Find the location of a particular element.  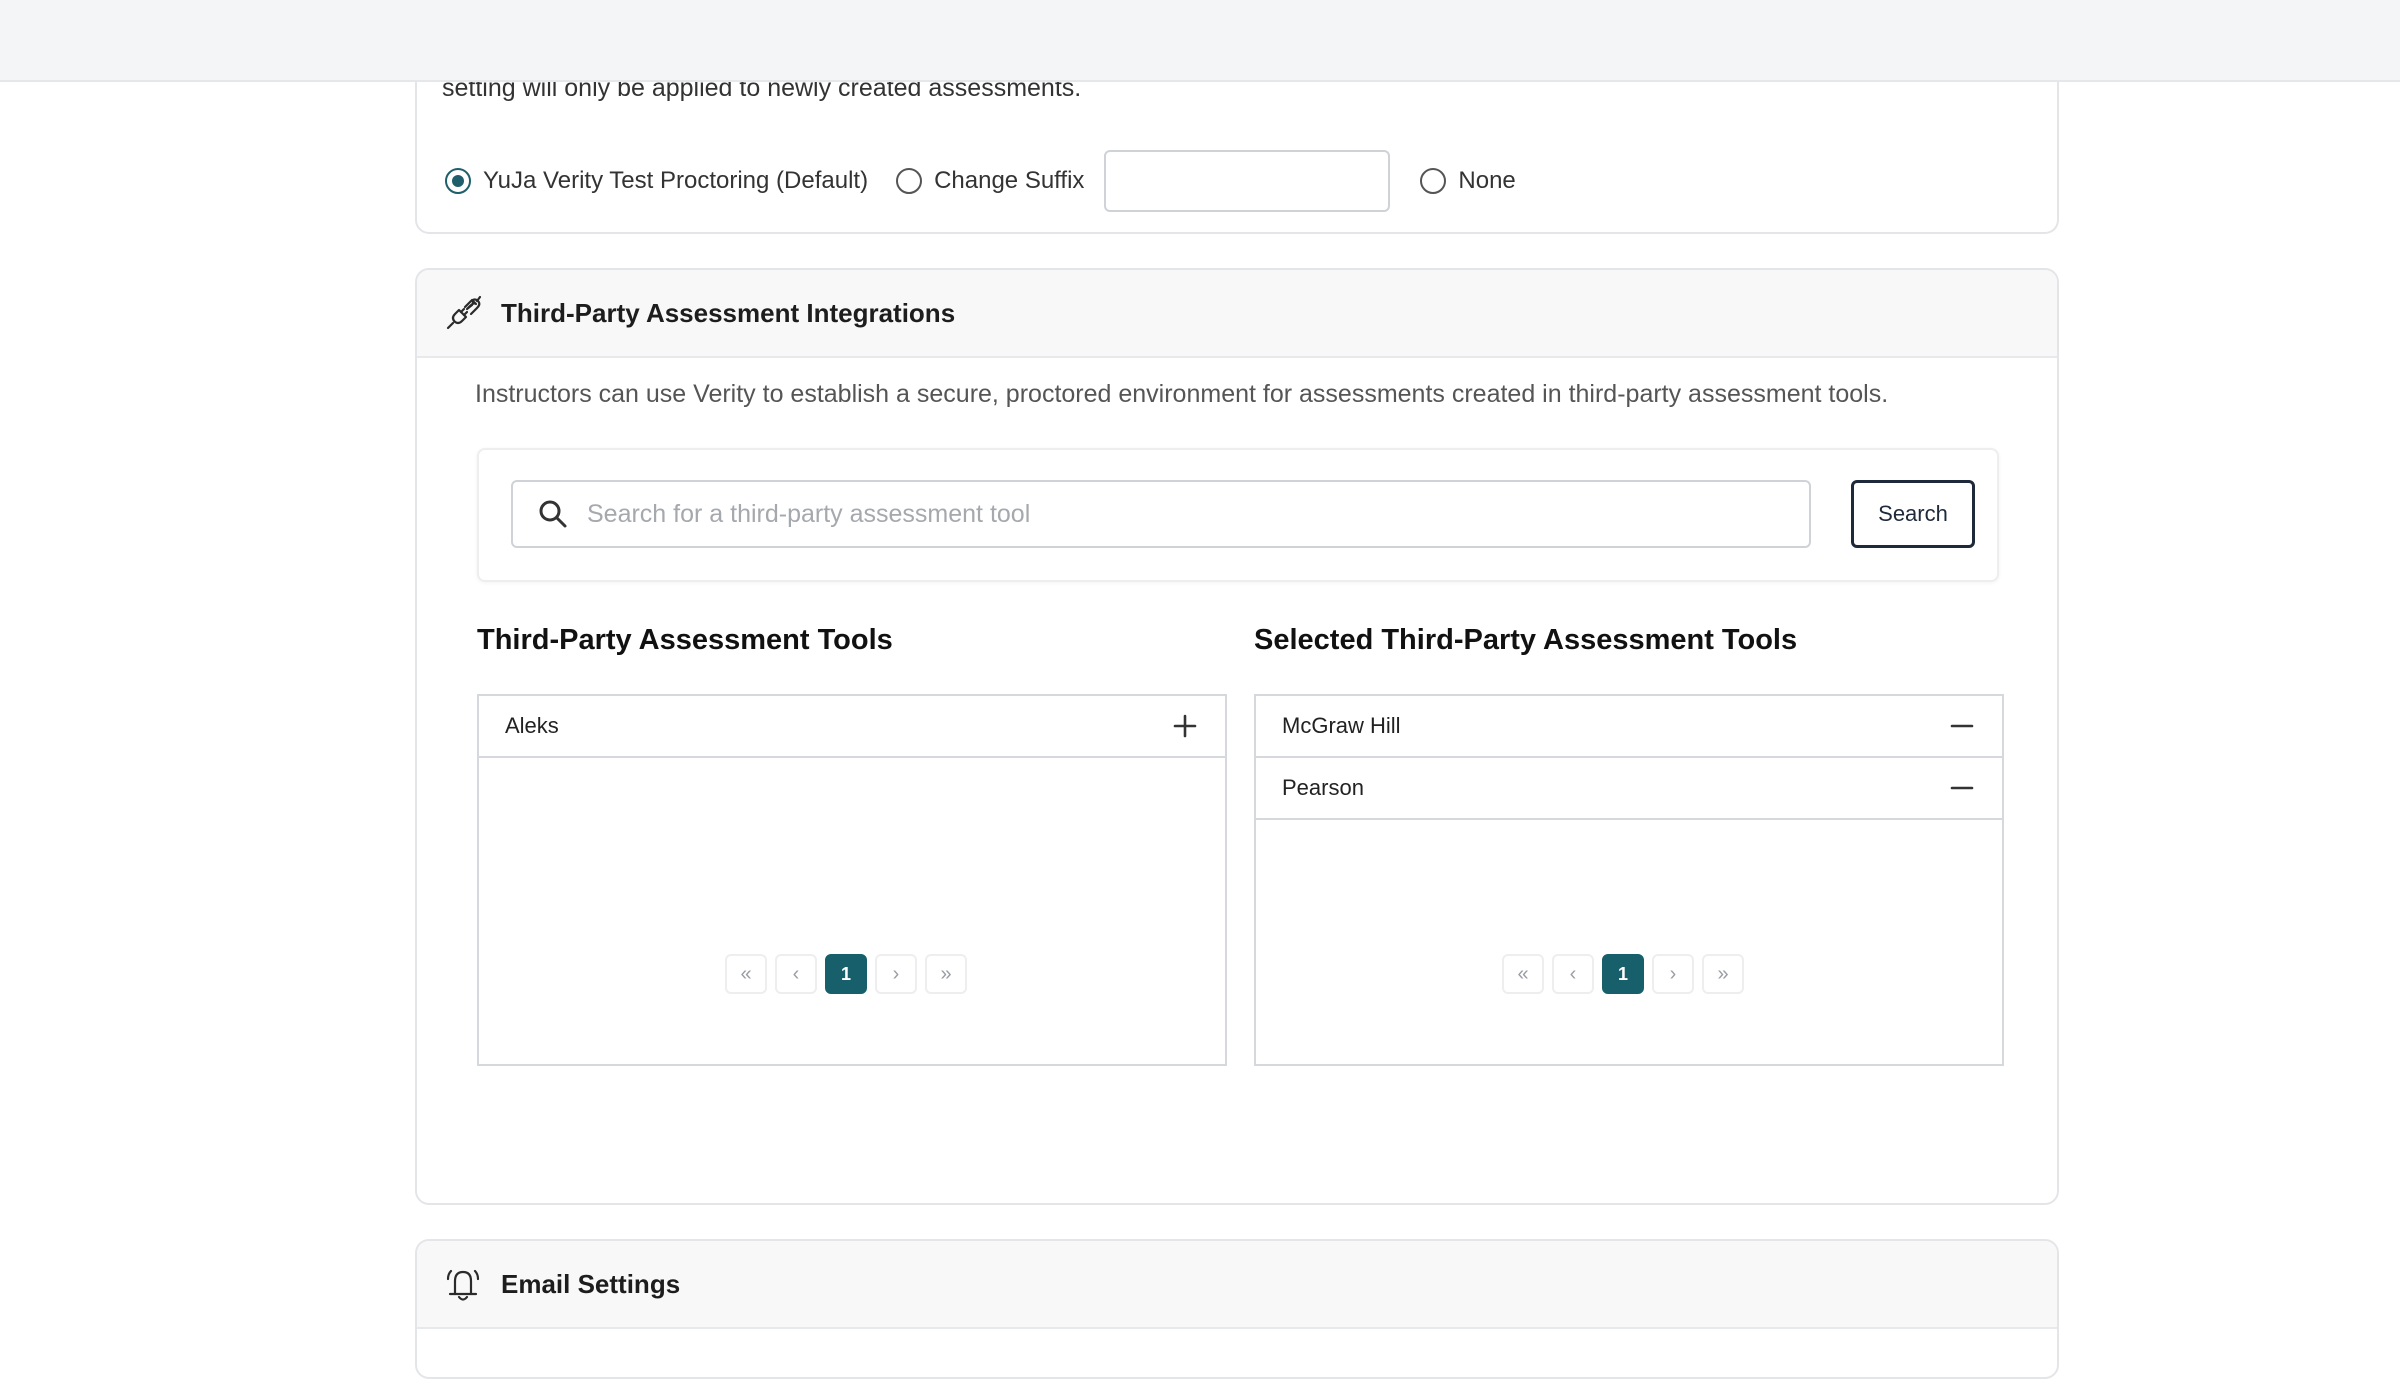

available-tools-title: Third-Party Assessment Tools is located at coordinates (685, 640).